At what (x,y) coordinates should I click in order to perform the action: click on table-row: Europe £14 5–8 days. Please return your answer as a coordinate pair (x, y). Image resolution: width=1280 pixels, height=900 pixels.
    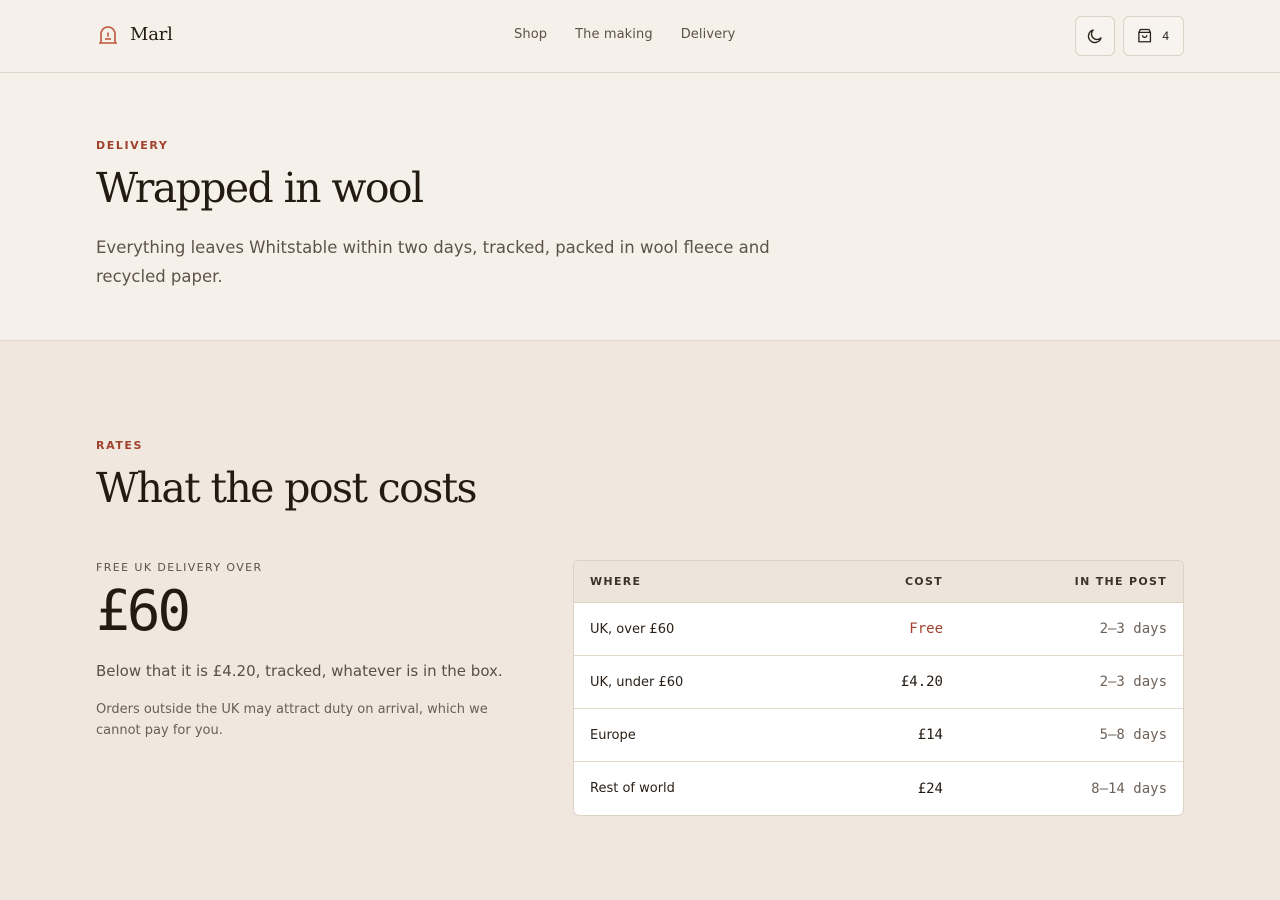
    Looking at the image, I should click on (878, 735).